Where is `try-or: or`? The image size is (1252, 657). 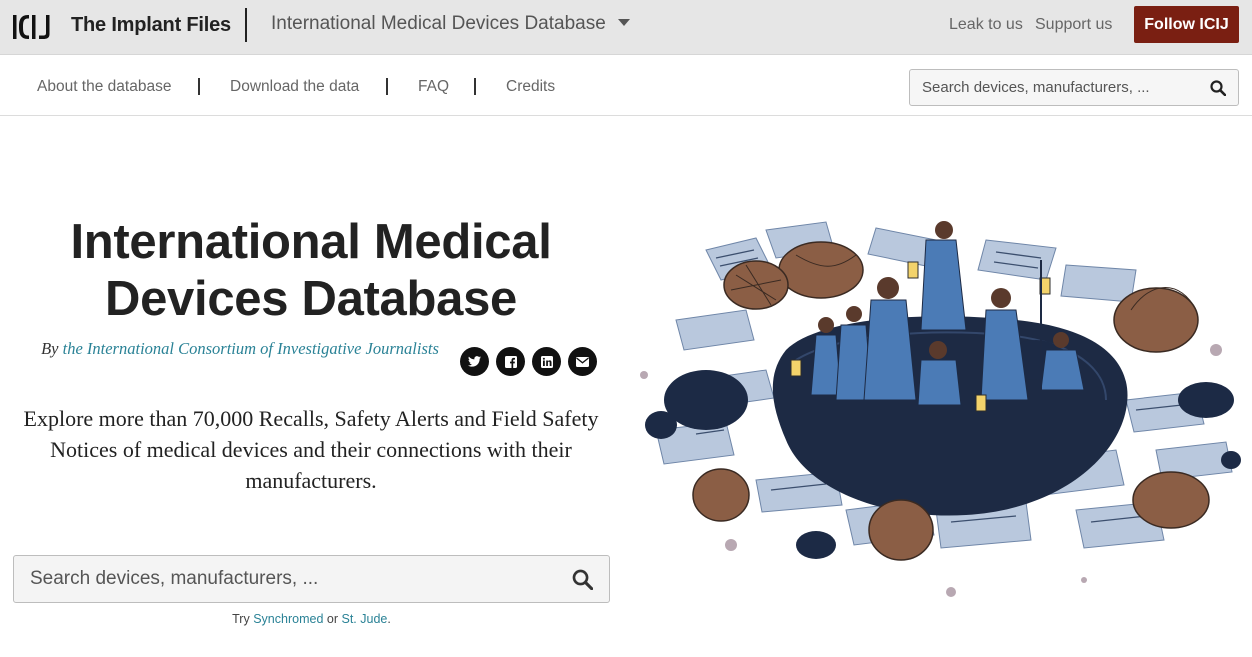
try-or: or is located at coordinates (332, 619).